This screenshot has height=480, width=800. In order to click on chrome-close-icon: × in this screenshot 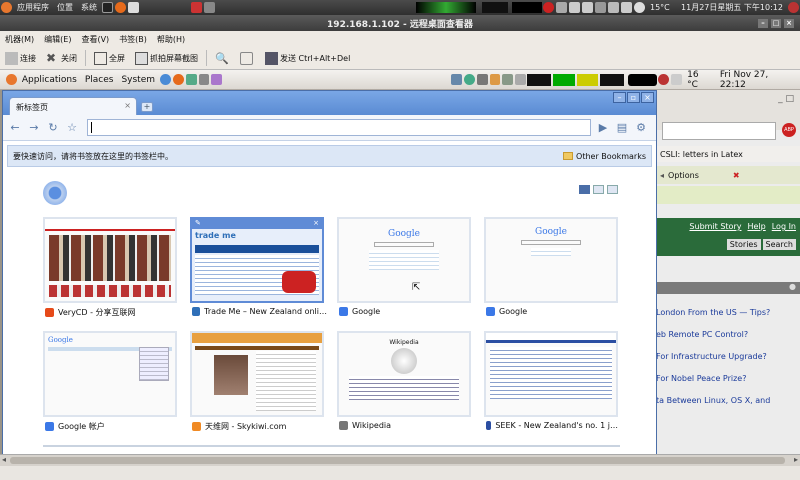, I will do `click(647, 97)`.